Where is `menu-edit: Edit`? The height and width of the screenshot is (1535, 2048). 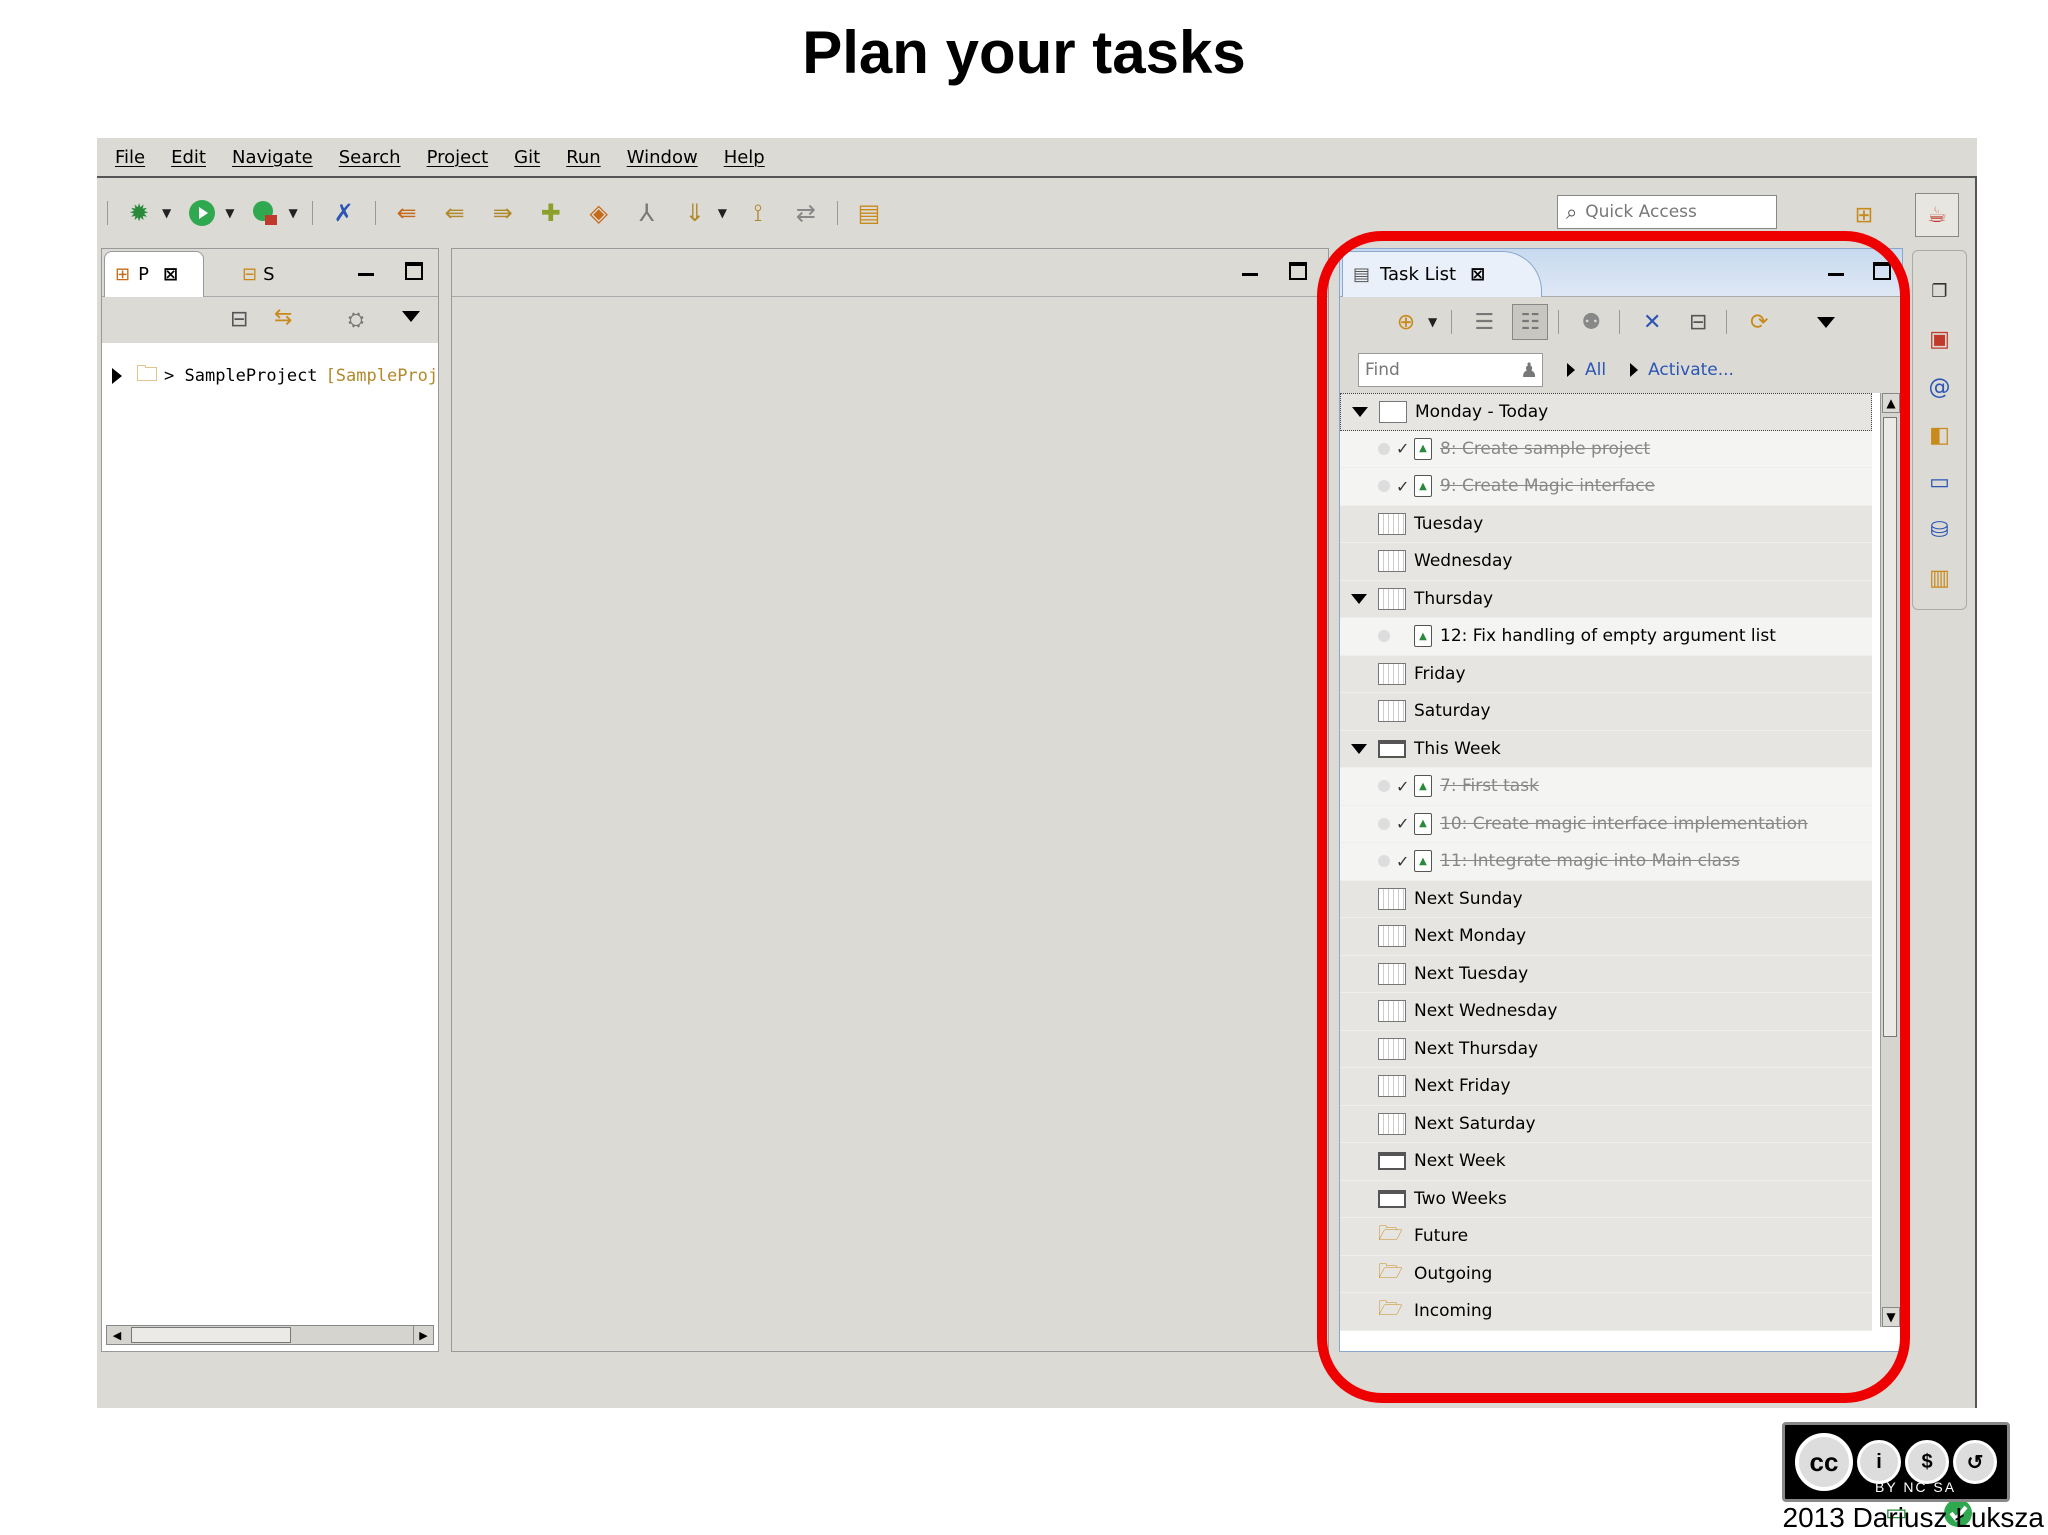
menu-edit: Edit is located at coordinates (188, 157).